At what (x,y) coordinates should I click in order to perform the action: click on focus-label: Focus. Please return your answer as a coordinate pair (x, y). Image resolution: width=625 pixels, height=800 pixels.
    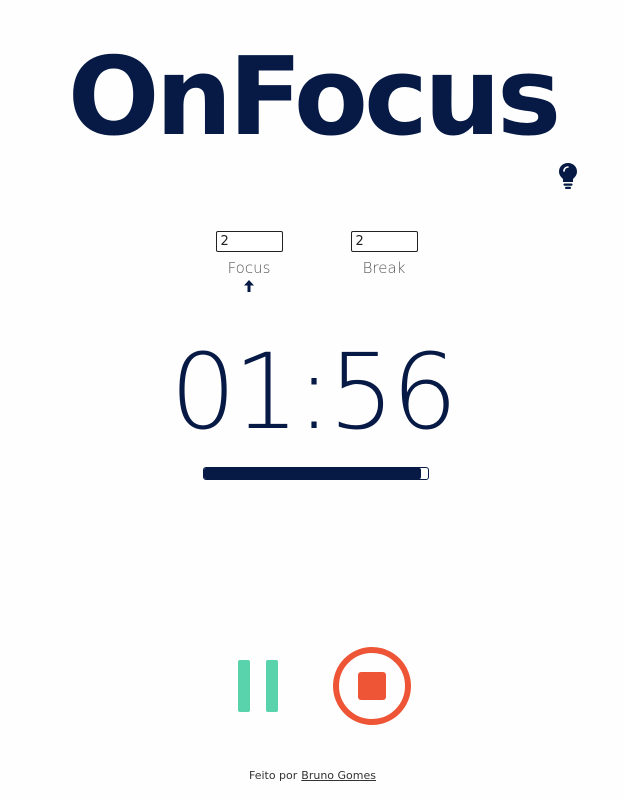
    Looking at the image, I should click on (249, 268).